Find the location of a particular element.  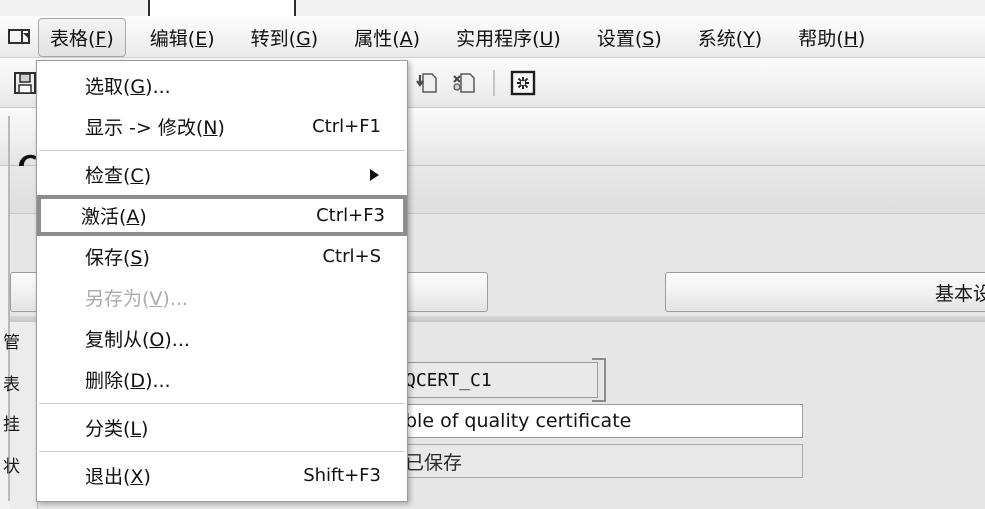

menubar-item-system: 系统(Y) is located at coordinates (730, 37).